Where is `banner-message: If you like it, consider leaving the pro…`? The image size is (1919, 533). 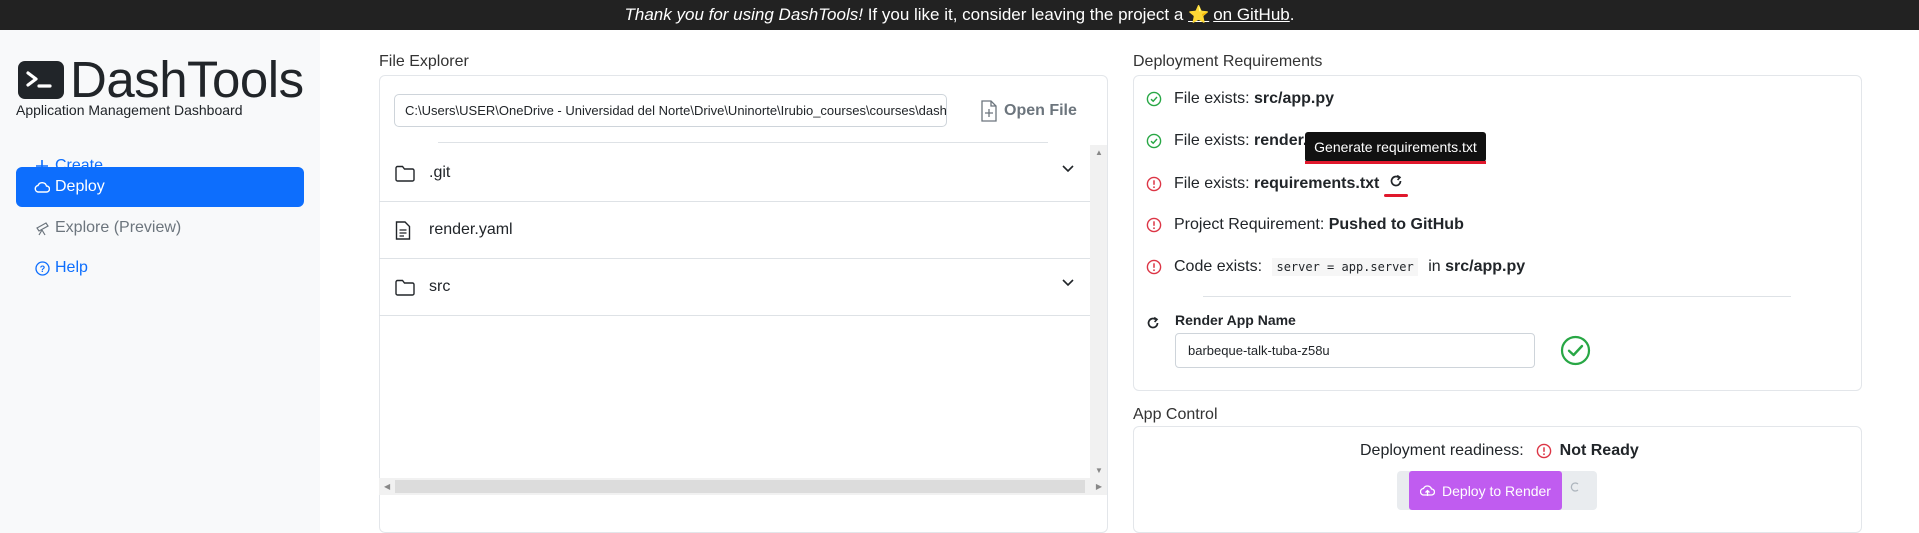 banner-message: If you like it, consider leaving the pro… is located at coordinates (1025, 14).